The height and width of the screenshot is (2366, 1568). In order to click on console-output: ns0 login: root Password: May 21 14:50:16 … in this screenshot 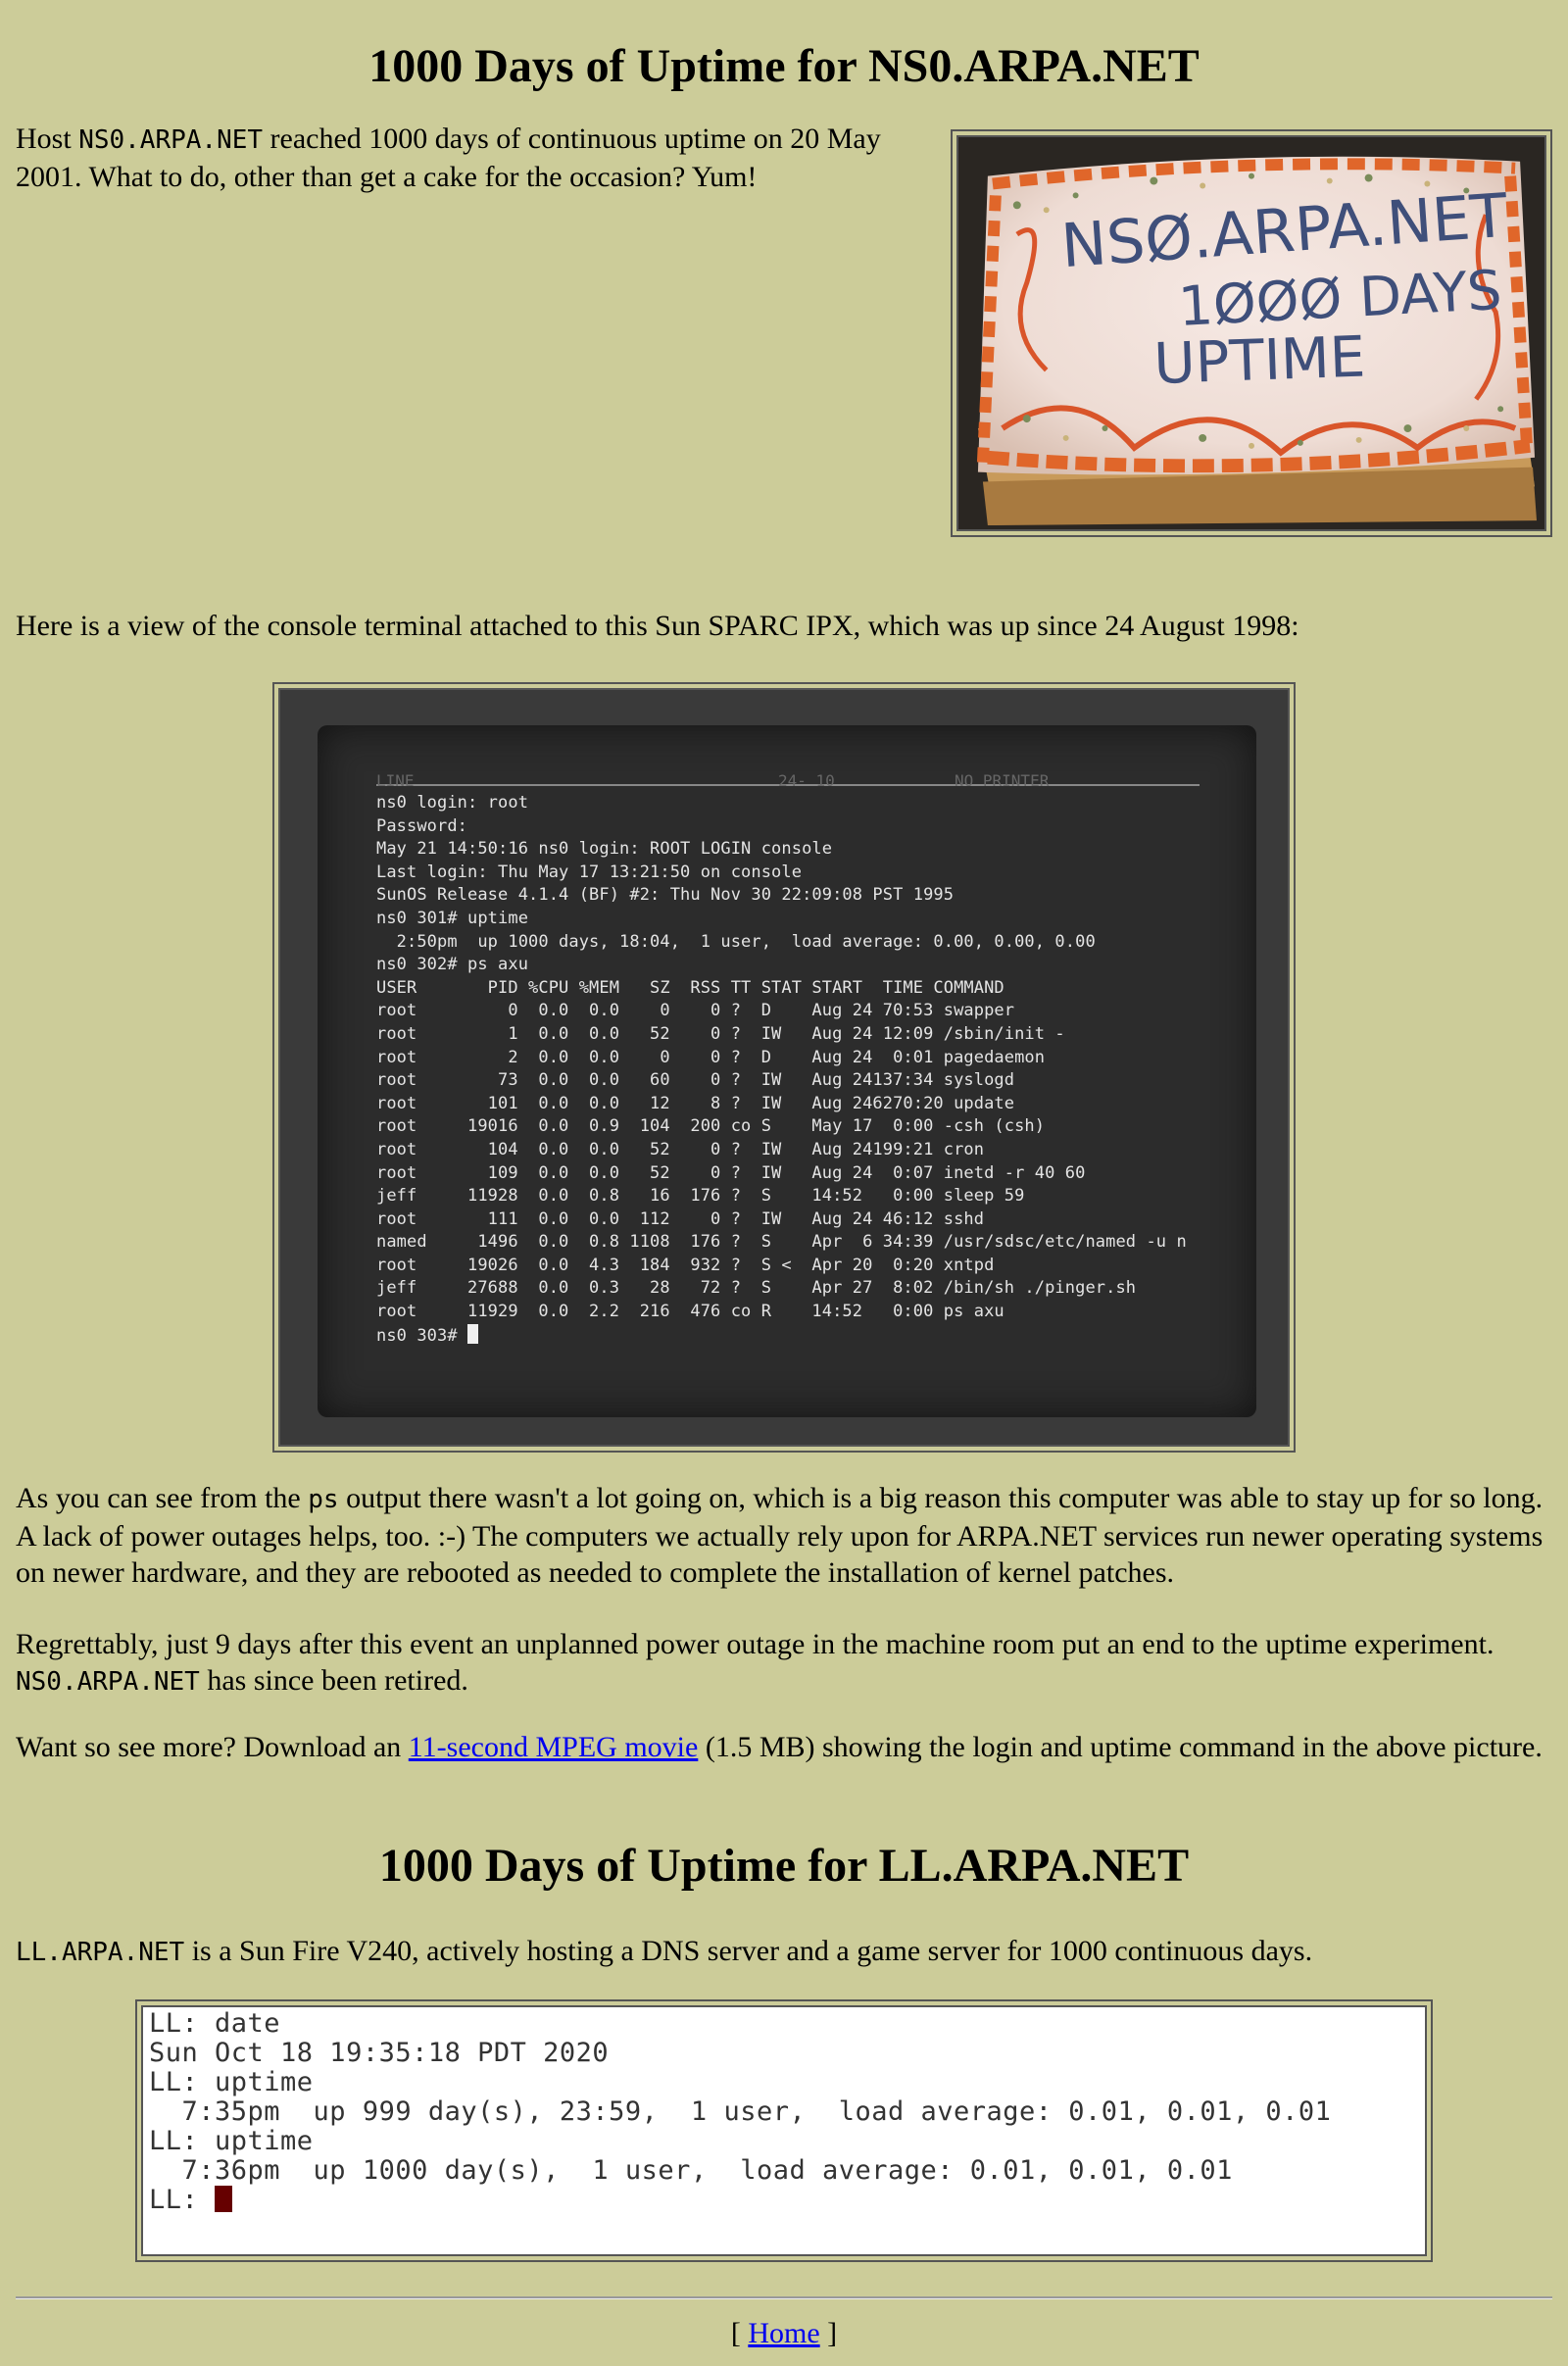, I will do `click(781, 1070)`.